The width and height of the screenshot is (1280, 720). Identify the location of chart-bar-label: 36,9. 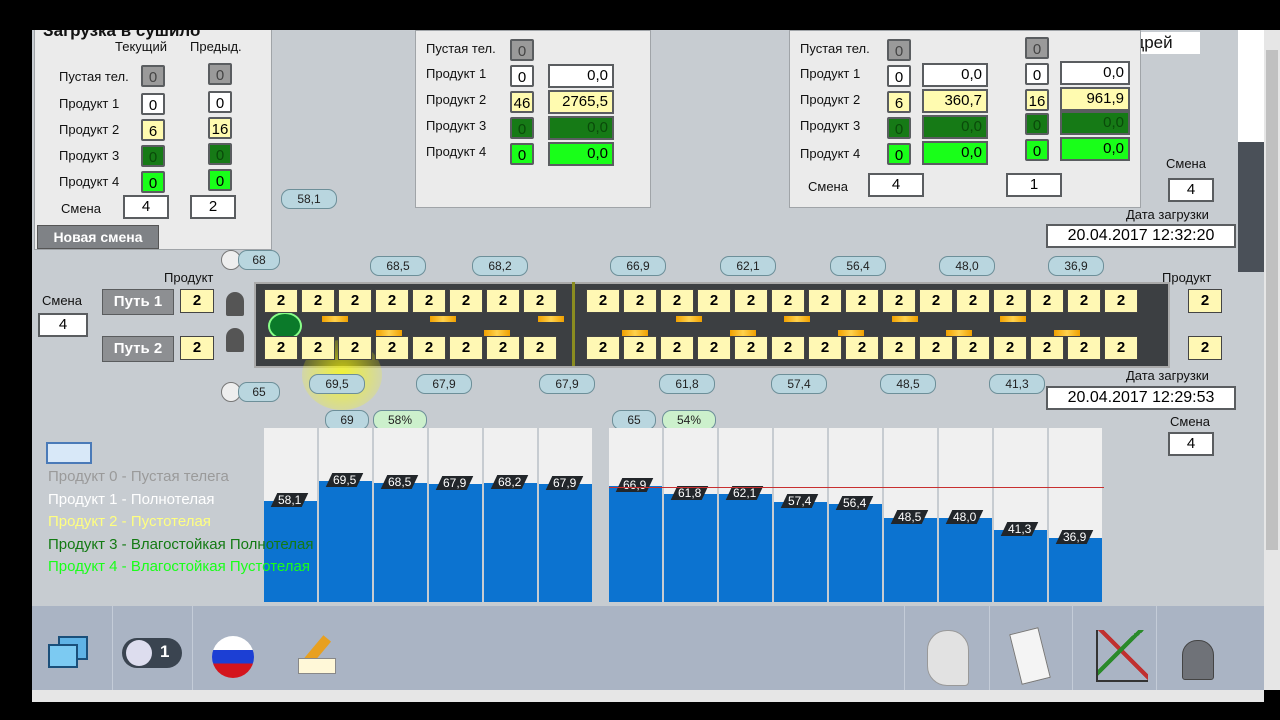
(1074, 537).